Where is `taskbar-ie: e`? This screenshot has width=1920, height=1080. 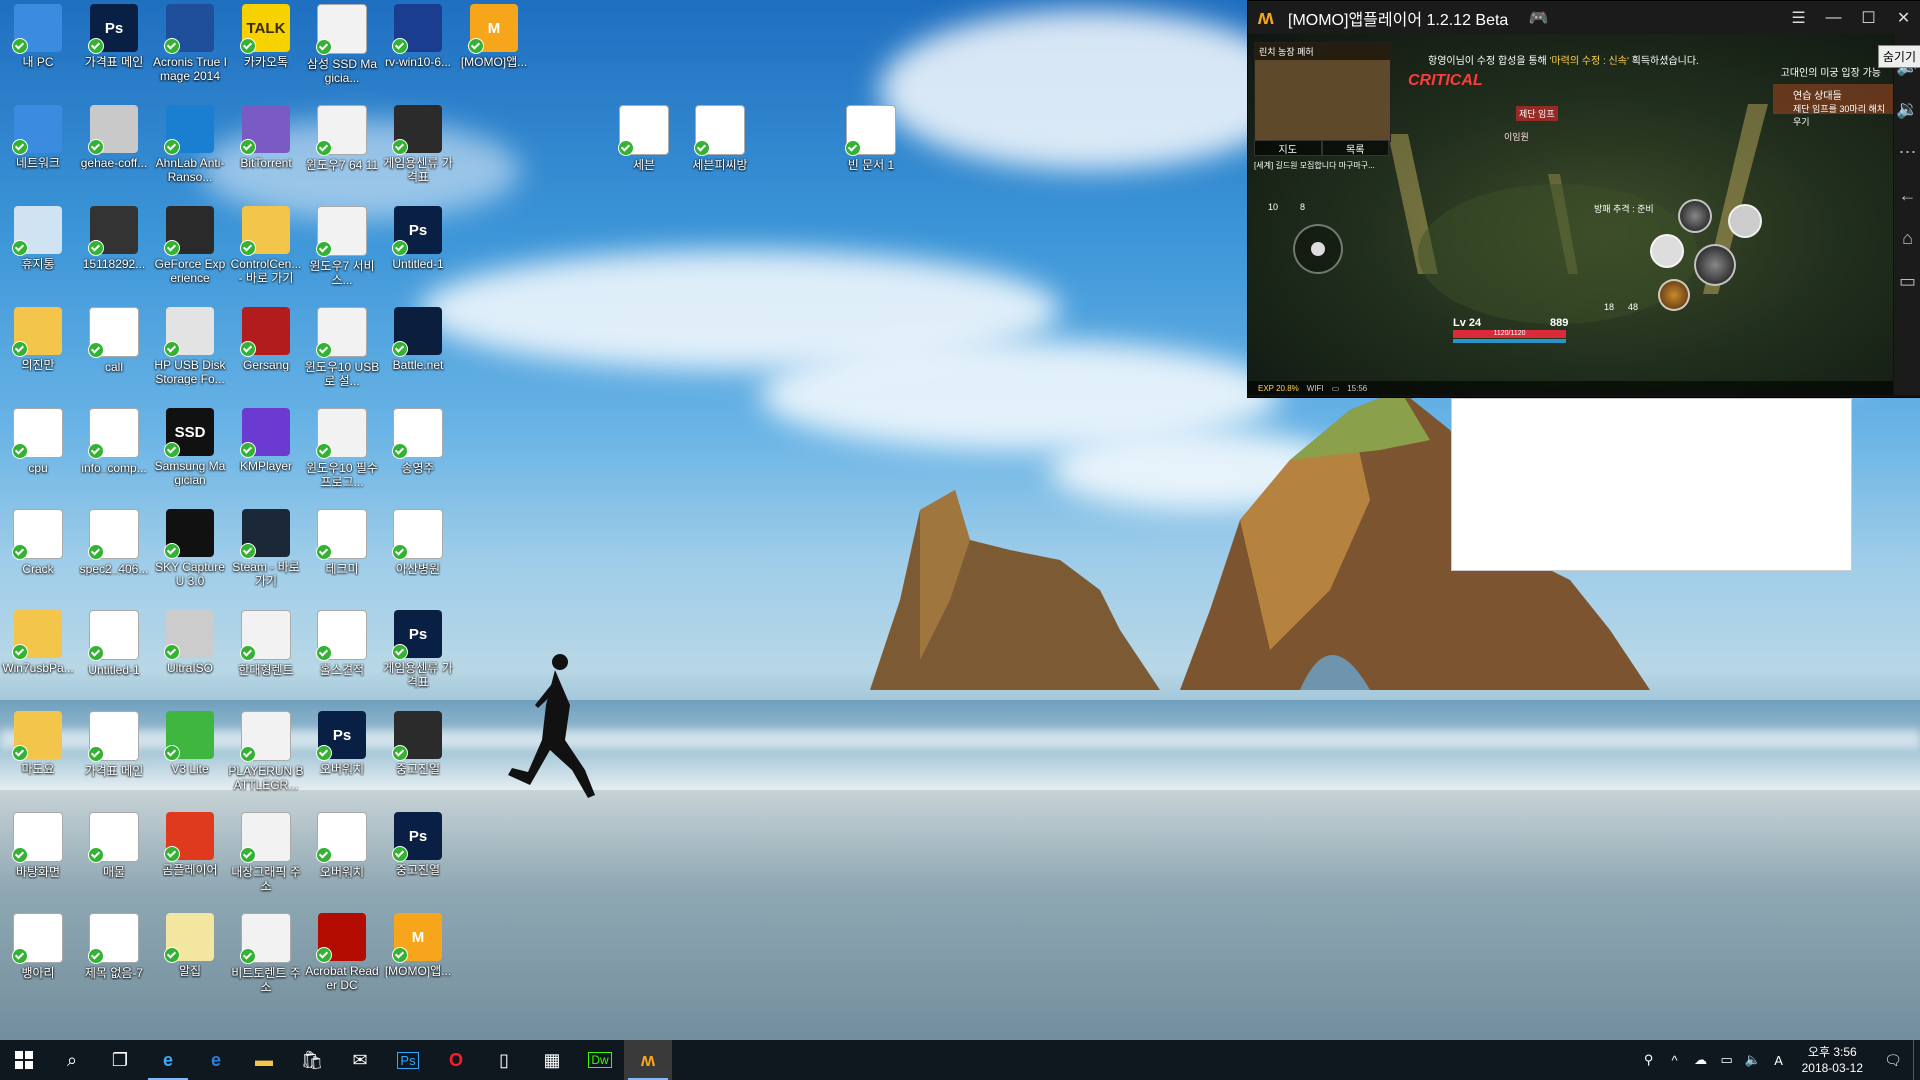
taskbar-ie: e is located at coordinates (168, 1060).